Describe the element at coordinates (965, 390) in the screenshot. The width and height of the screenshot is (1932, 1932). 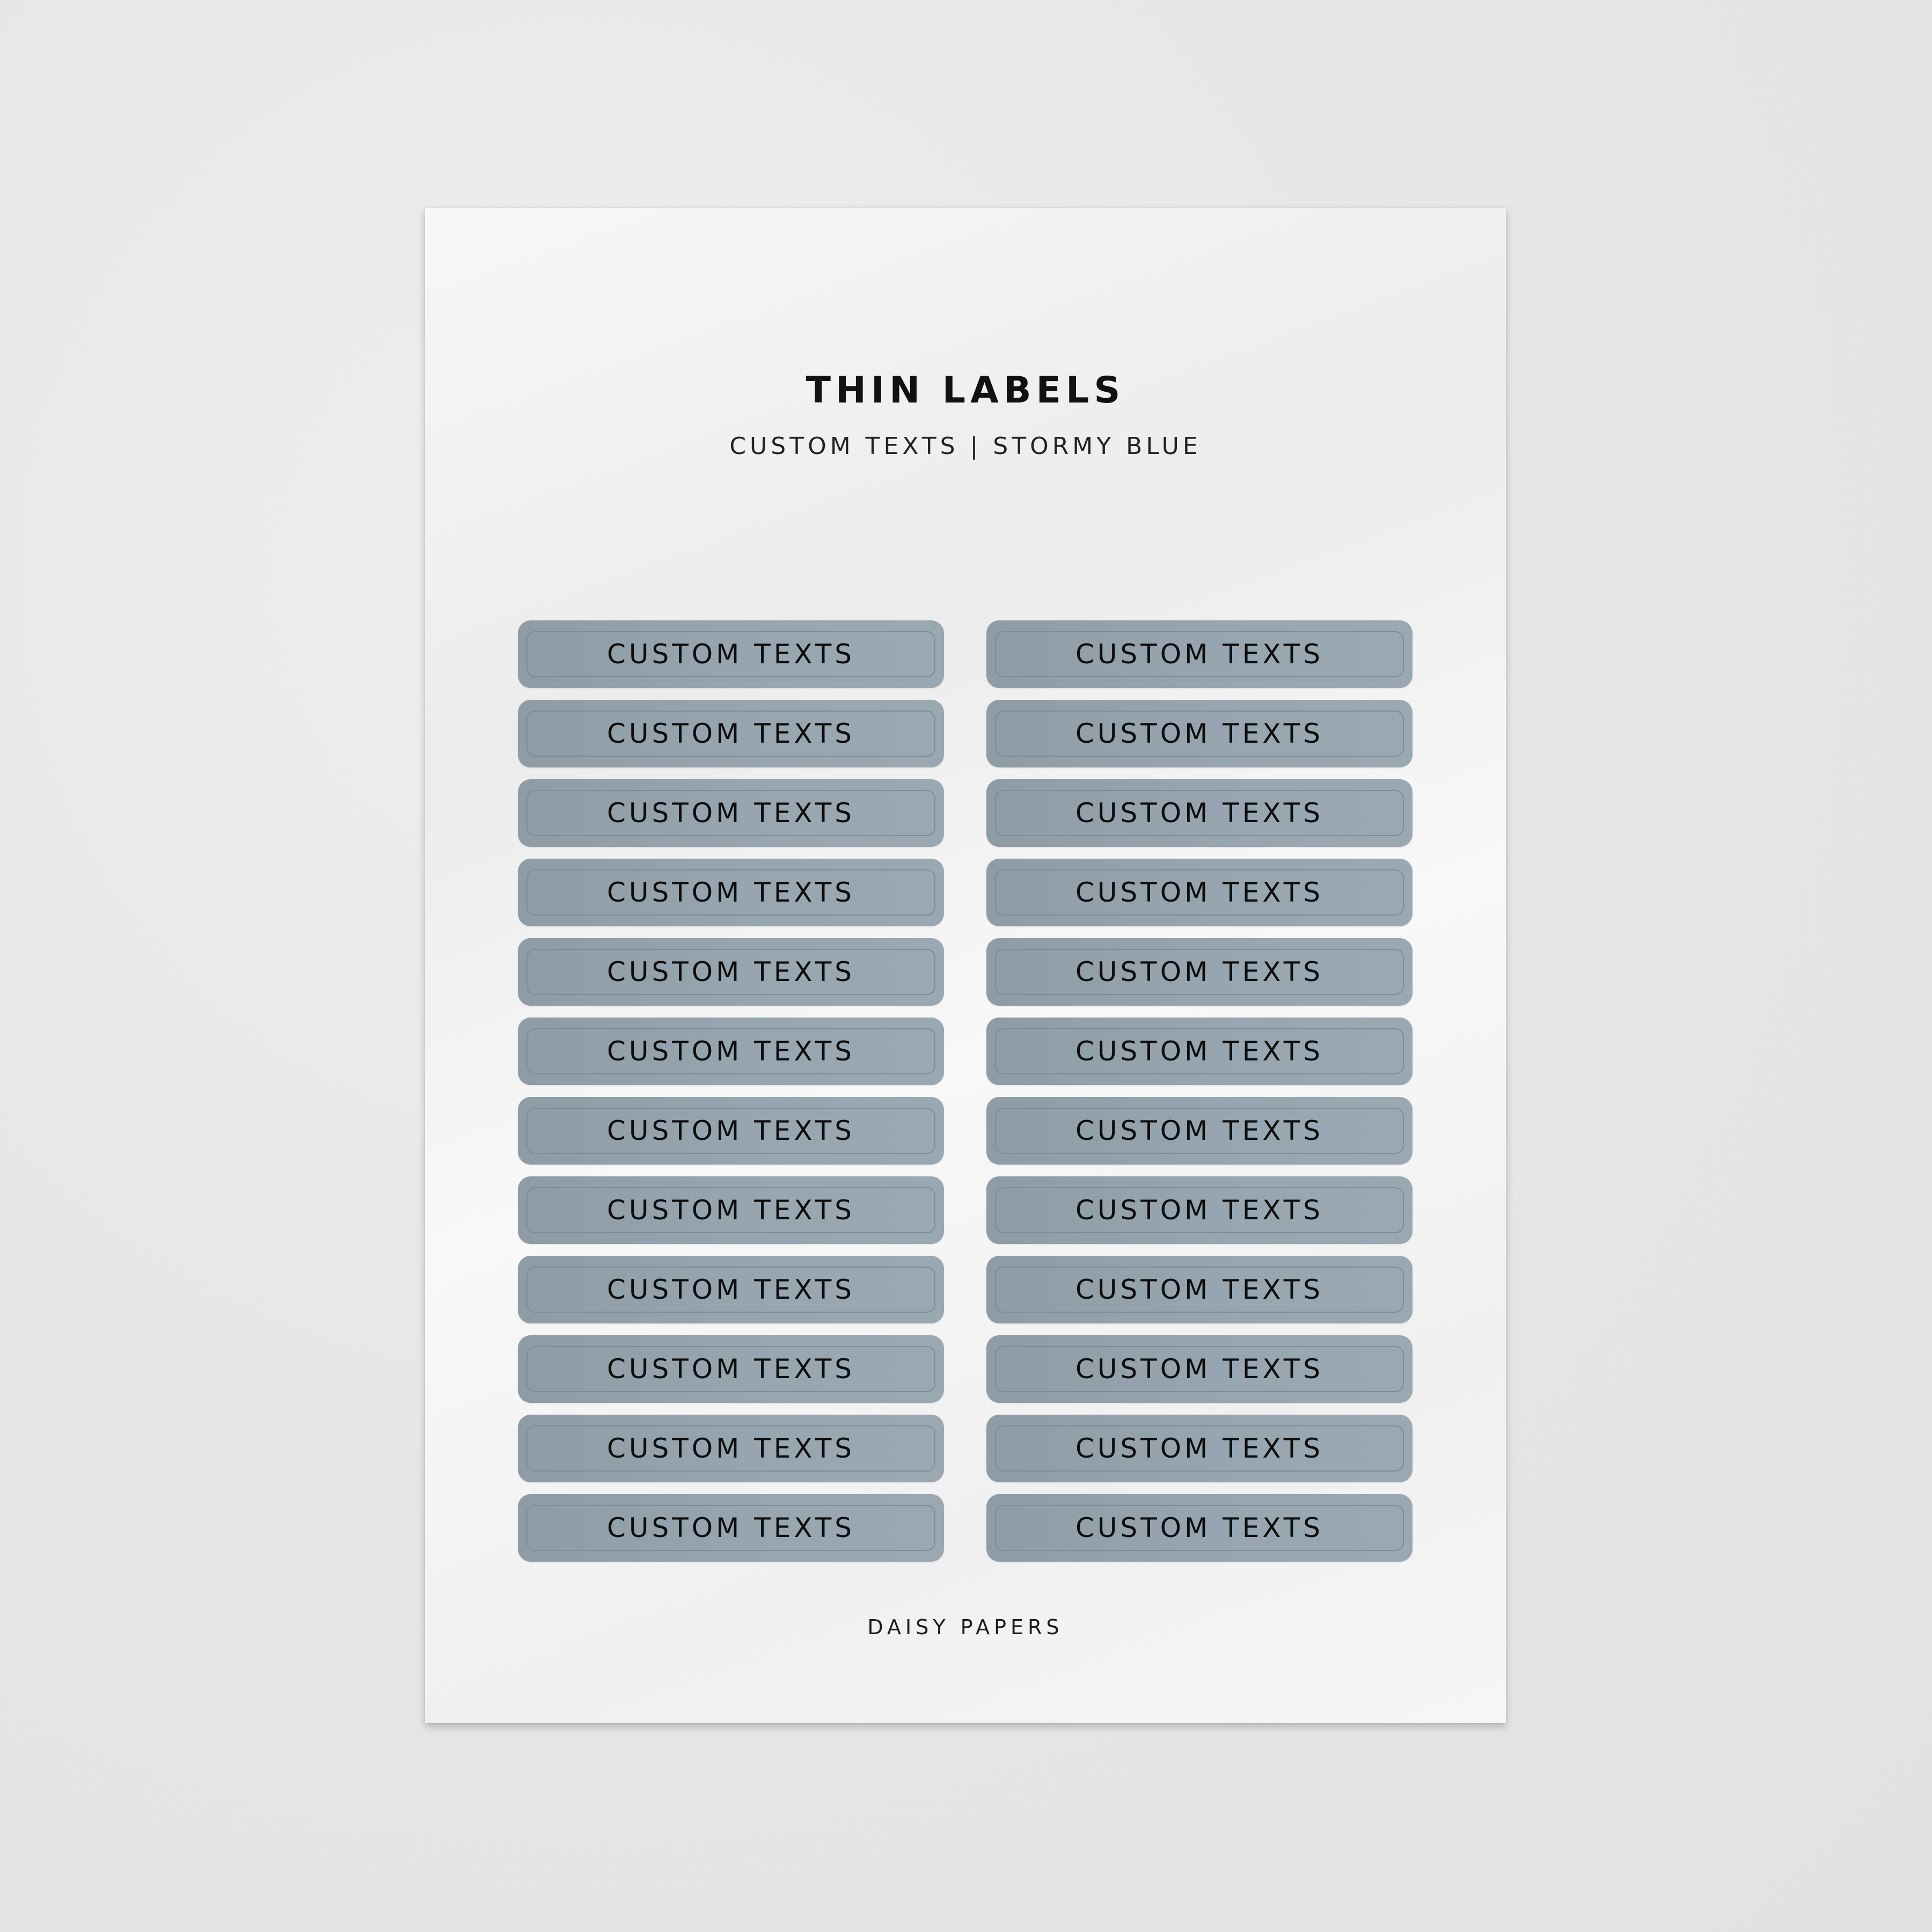
I see `sheet-title: THIN LABELS` at that location.